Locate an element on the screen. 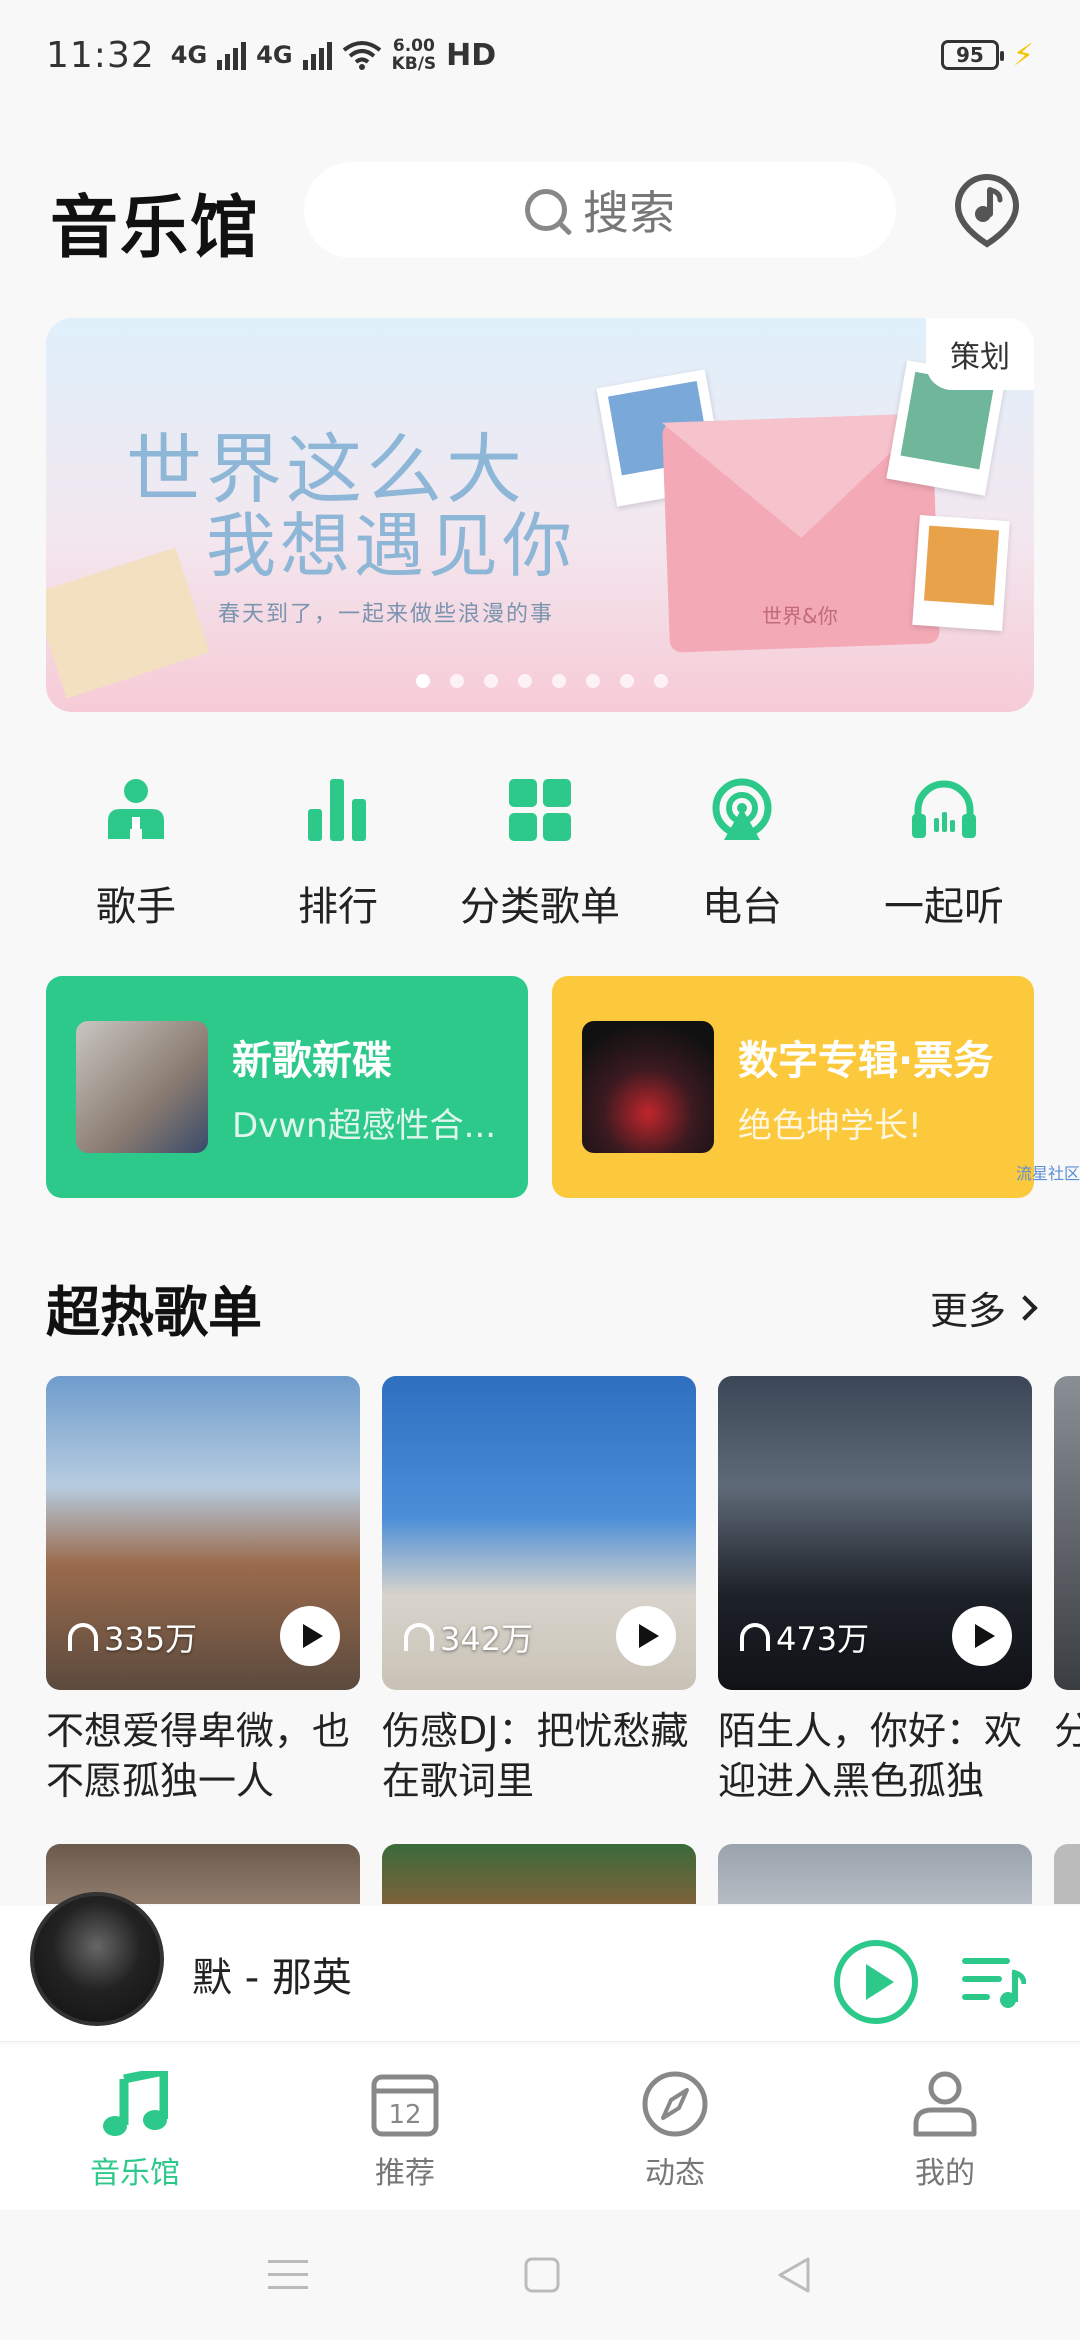 This screenshot has height=2340, width=1080. card-title: 数字专辑·票务 is located at coordinates (866, 1060).